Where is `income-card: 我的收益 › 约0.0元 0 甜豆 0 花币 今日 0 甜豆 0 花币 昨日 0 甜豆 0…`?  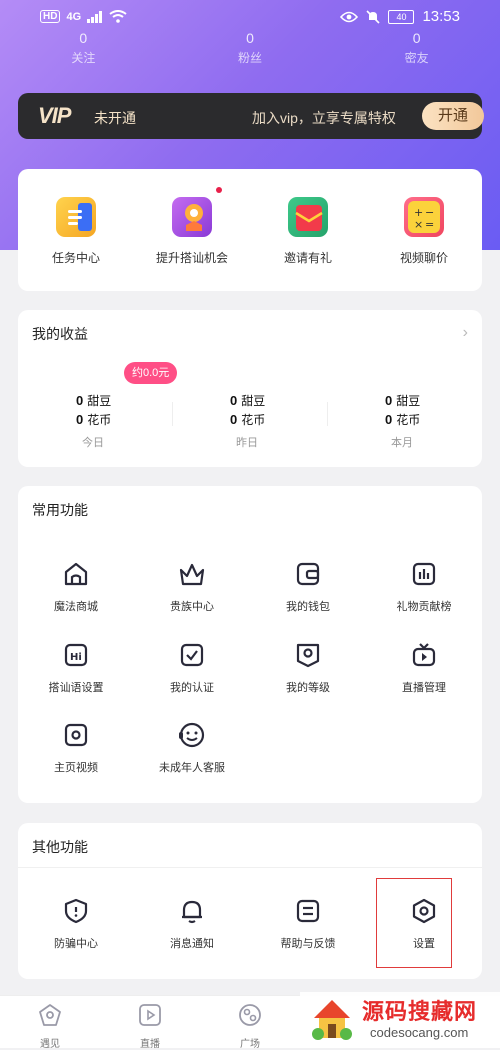 income-card: 我的收益 › 约0.0元 0 甜豆 0 花币 今日 0 甜豆 0 花币 昨日 0 甜豆 0… is located at coordinates (250, 388).